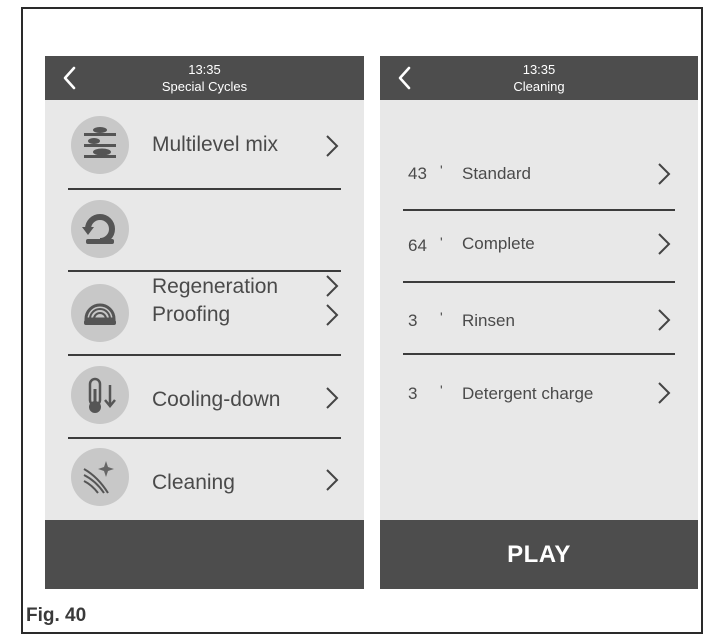 Image resolution: width=723 pixels, height=643 pixels. I want to click on cycle-item-multilevel-mix: Multilevel mix, so click(204, 145).